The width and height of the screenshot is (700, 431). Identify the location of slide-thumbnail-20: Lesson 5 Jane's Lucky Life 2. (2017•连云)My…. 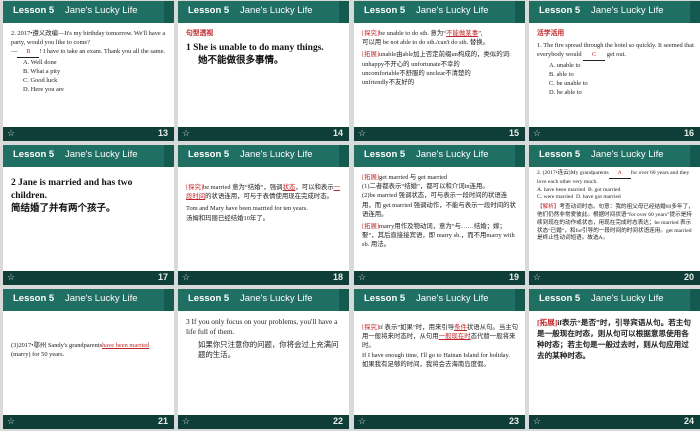
(614, 215).